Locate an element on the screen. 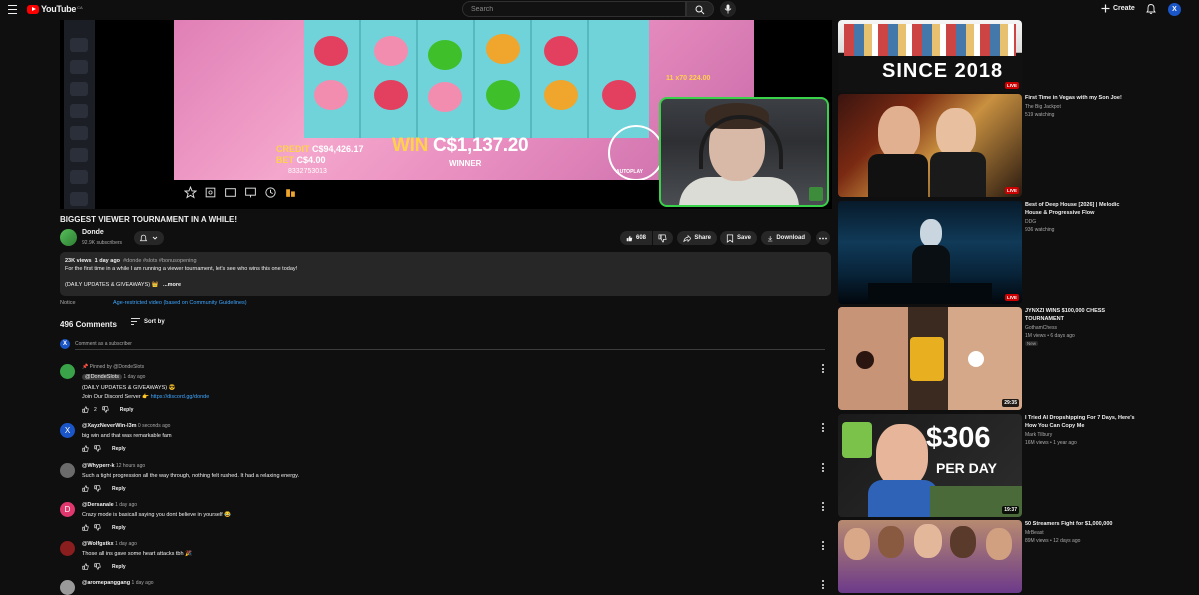 This screenshot has height=595, width=1199. search-button is located at coordinates (700, 9).